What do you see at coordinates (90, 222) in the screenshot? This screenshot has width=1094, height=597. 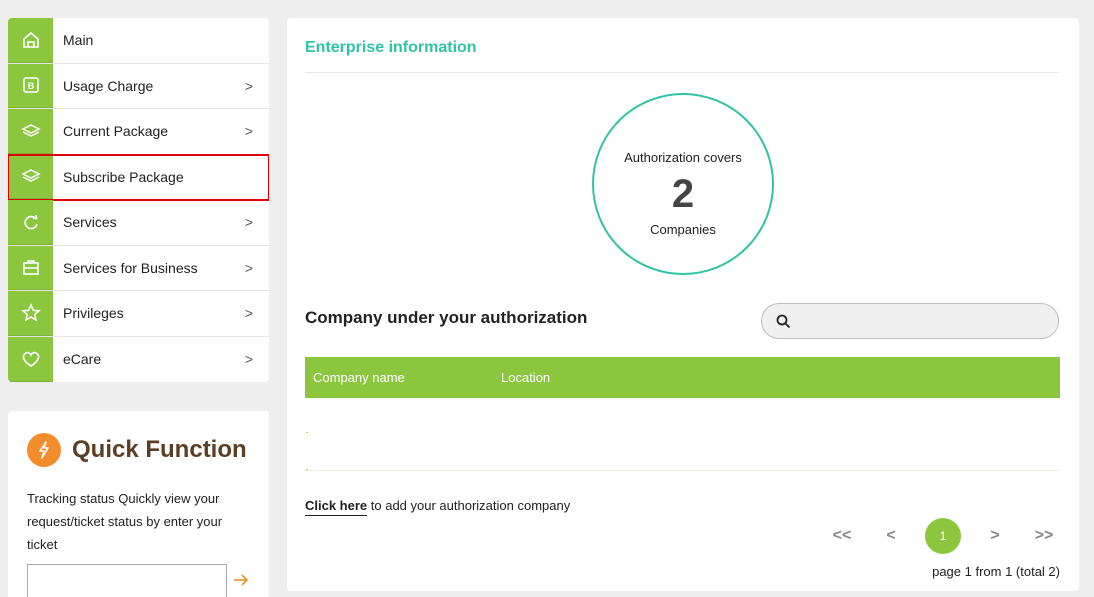 I see `sidebar-item-label: Services` at bounding box center [90, 222].